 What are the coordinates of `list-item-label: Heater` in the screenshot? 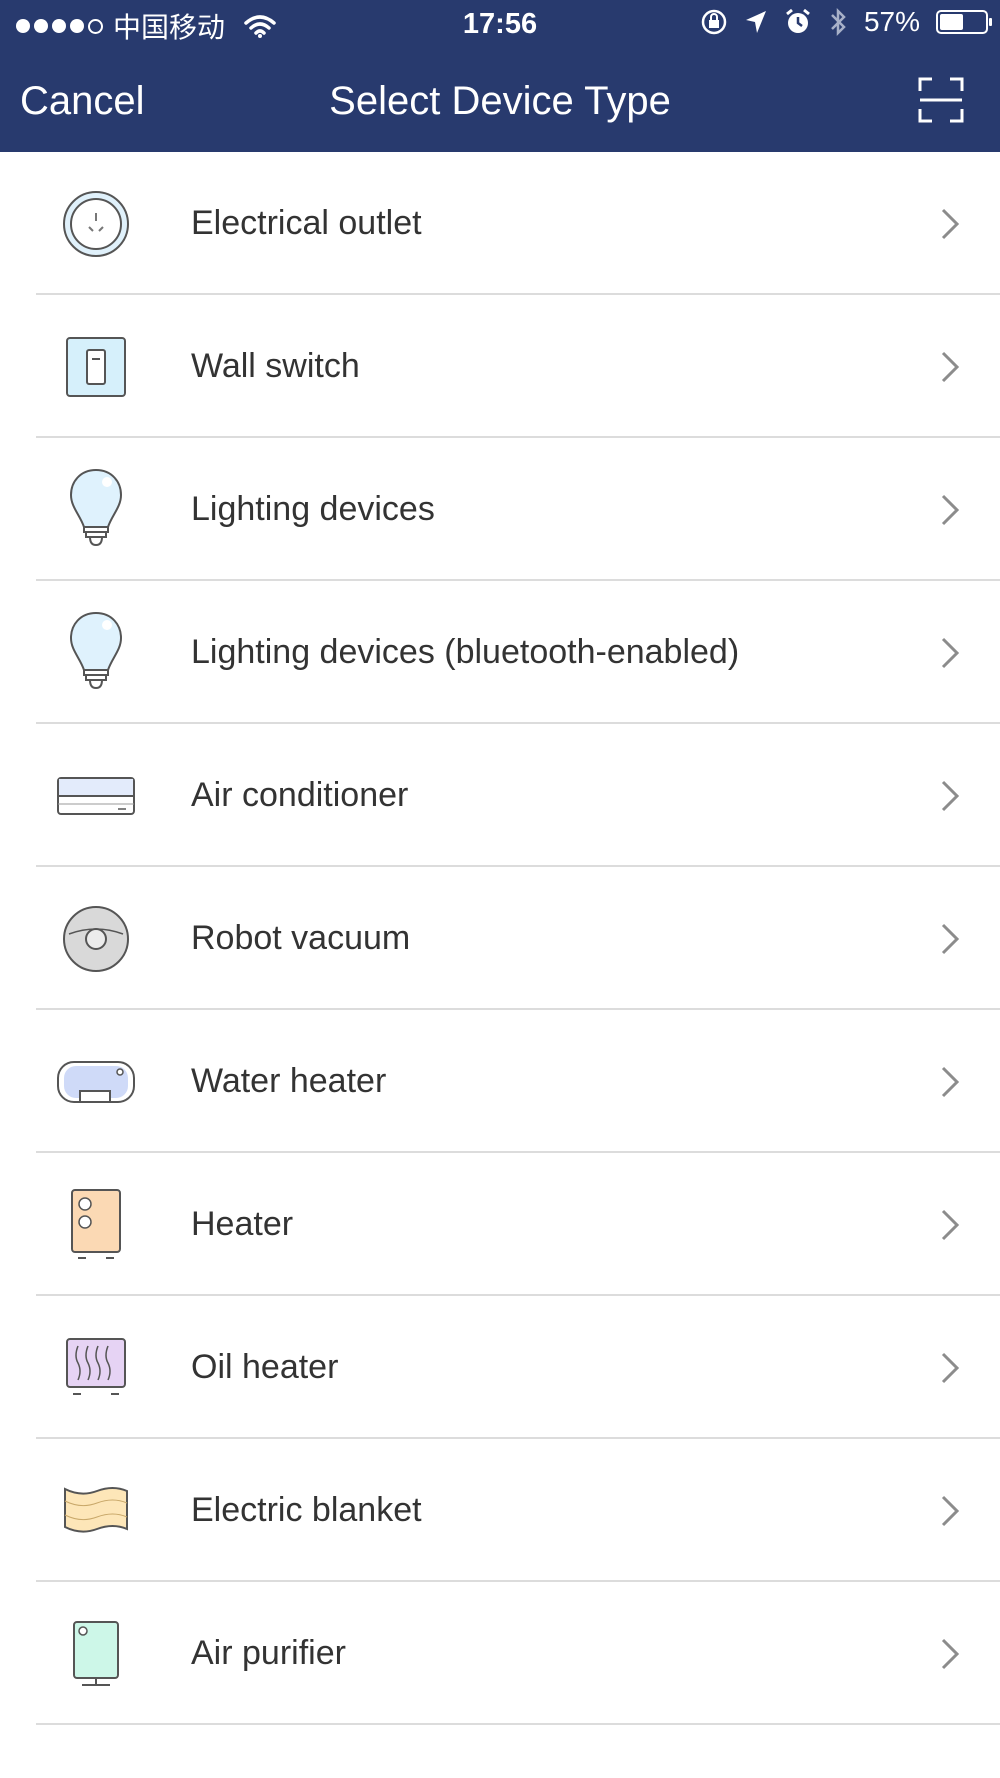 It's located at (242, 1224).